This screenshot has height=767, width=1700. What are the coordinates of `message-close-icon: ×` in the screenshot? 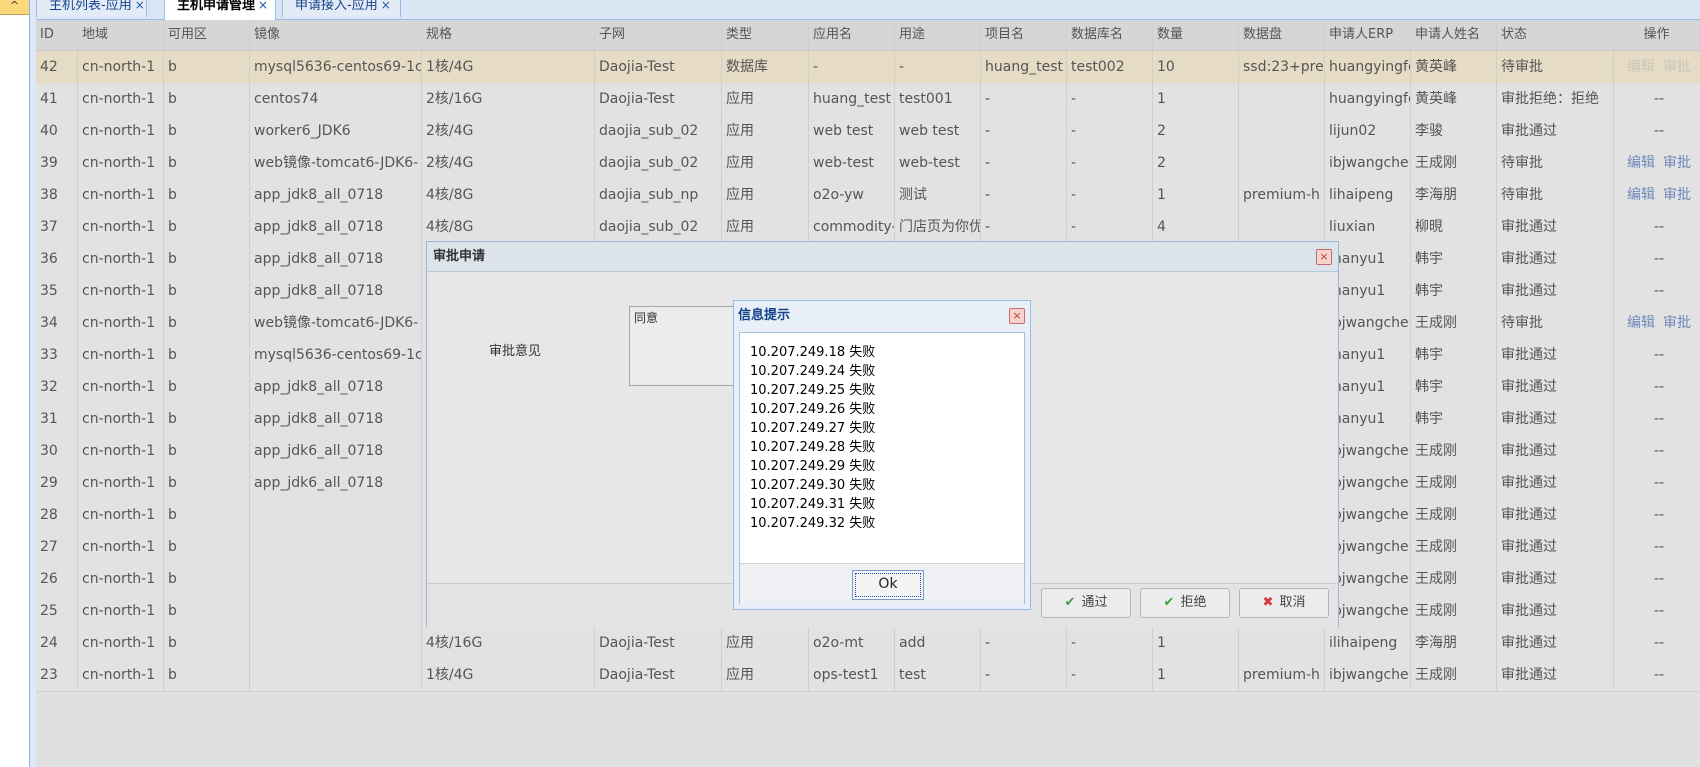 It's located at (1017, 316).